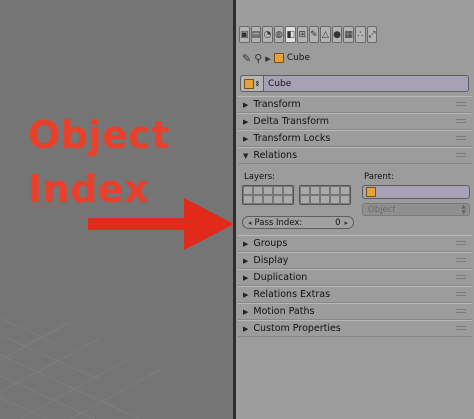  Describe the element at coordinates (416, 209) in the screenshot. I see `parent-type-dropdown: Object ▲ ▼` at that location.